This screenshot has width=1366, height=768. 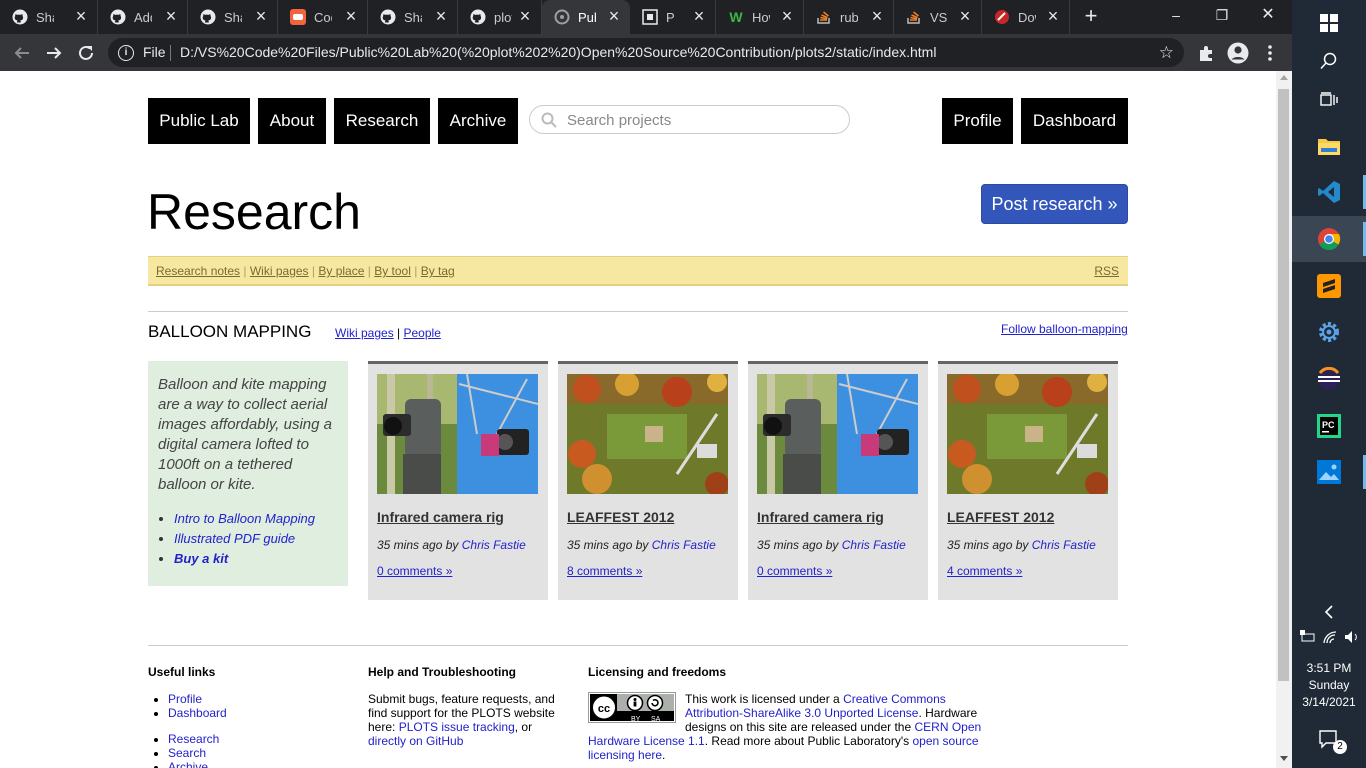 What do you see at coordinates (392, 271) in the screenshot?
I see `by-tool-link: By tool` at bounding box center [392, 271].